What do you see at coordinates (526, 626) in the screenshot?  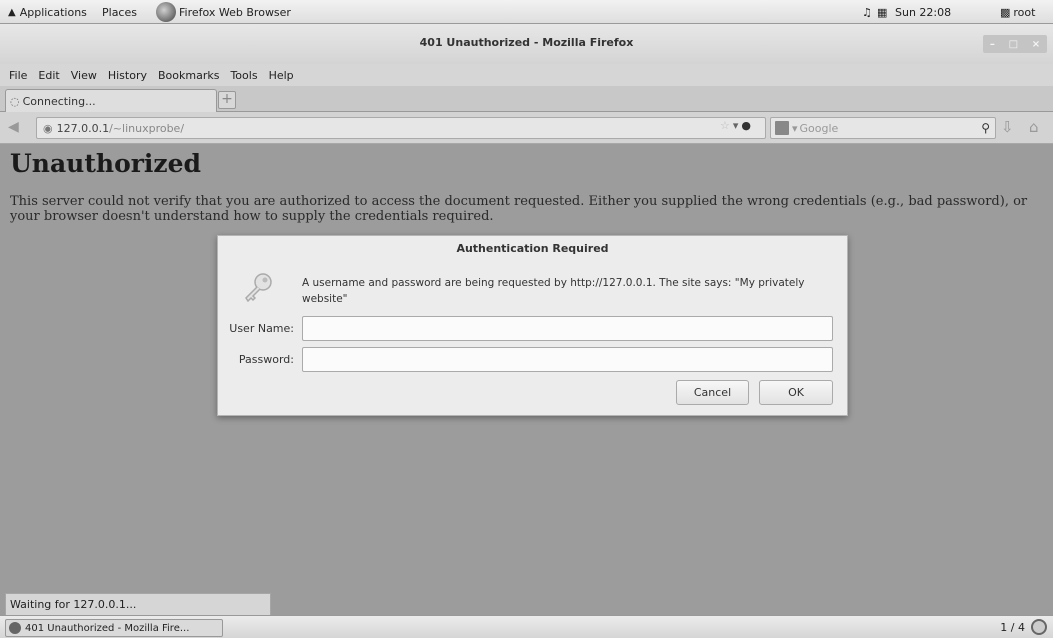 I see `bottom-panel: 401 Unauthorized - Mozilla Fire... 1 / 4` at bounding box center [526, 626].